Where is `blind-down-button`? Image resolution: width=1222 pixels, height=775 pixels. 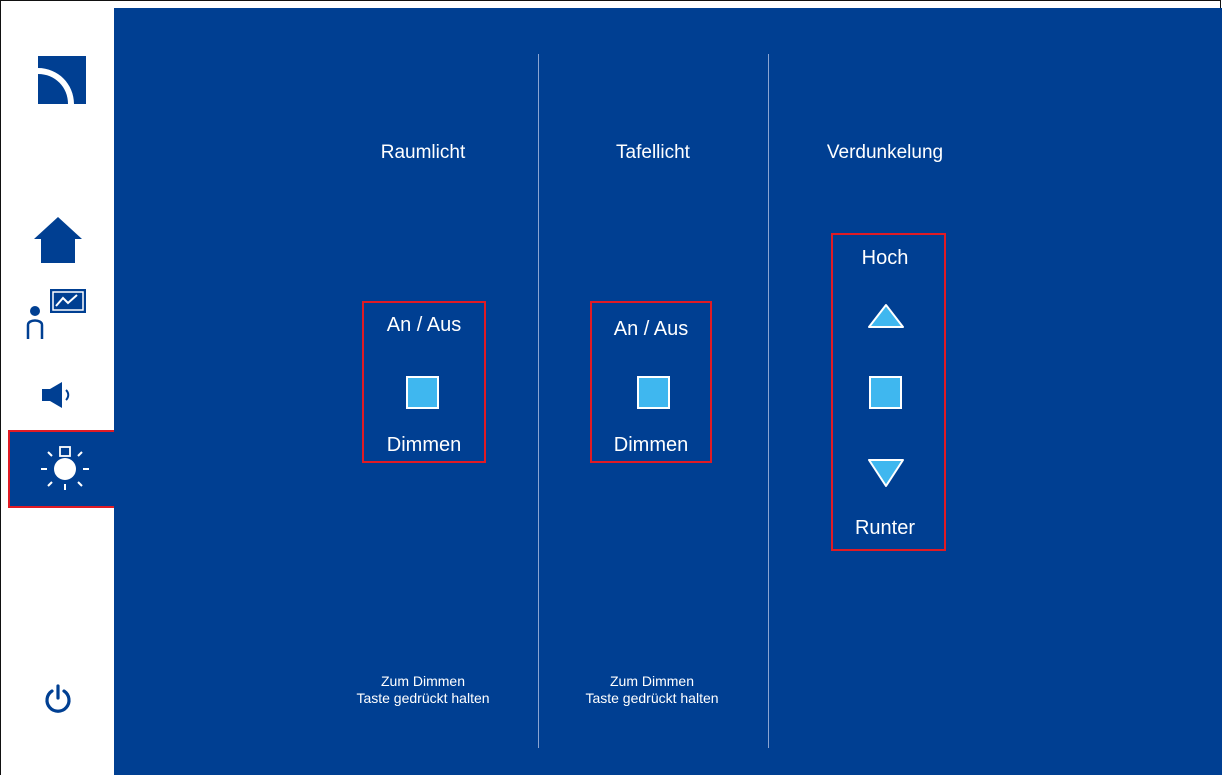 blind-down-button is located at coordinates (886, 473).